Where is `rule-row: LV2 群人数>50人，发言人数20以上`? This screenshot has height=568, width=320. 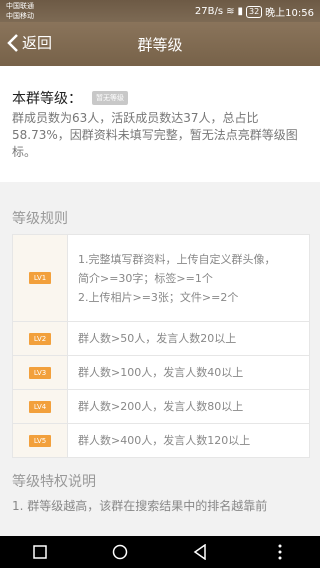
rule-row: LV2 群人数>50人，发言人数20以上 is located at coordinates (161, 338).